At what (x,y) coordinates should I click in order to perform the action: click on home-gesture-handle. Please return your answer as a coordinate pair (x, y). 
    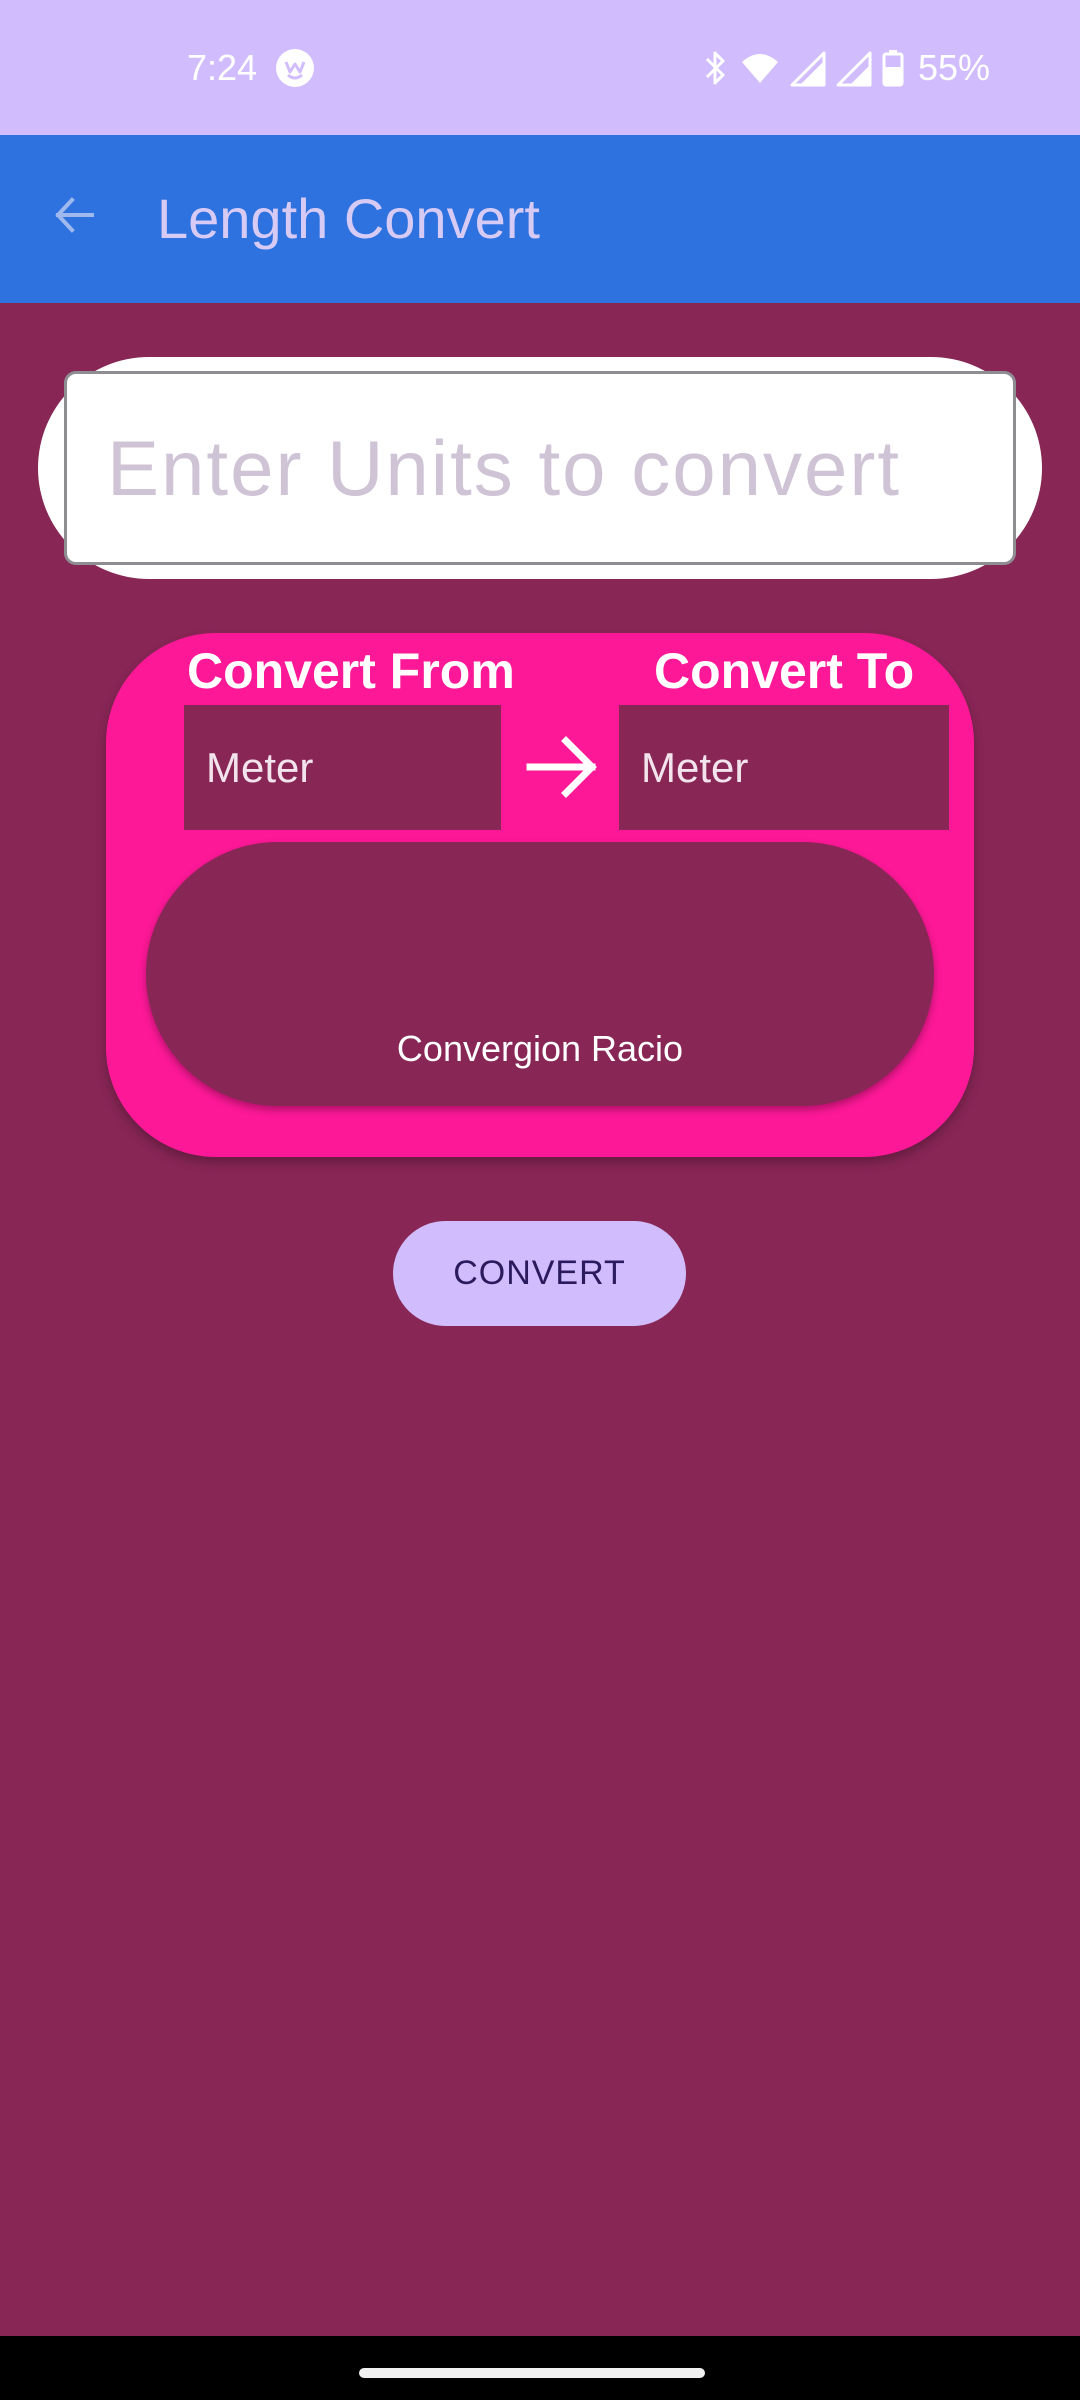
    Looking at the image, I should click on (532, 2373).